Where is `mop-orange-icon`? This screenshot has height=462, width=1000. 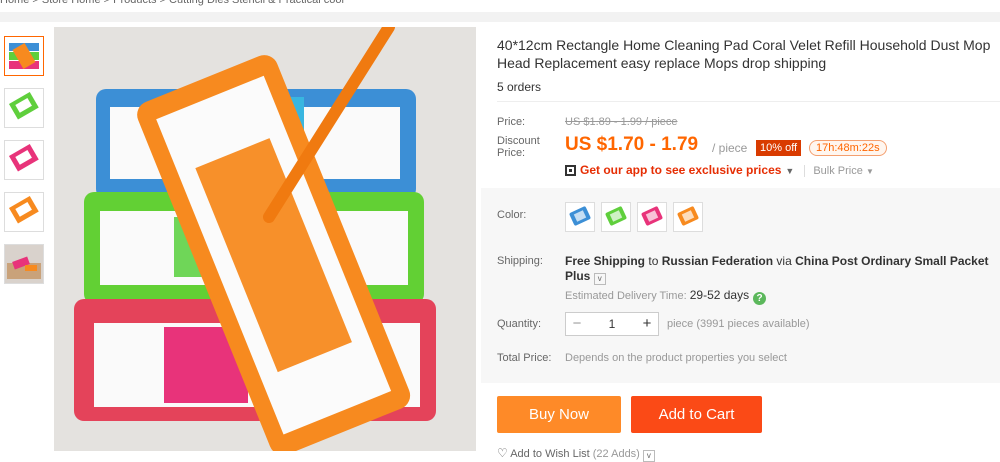 mop-orange-icon is located at coordinates (23, 209).